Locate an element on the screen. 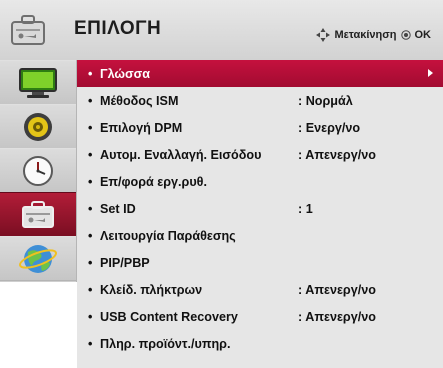  menu-item-auto-input-switch: • Αυτομ. Εναλλαγή. Εισόδου : Απενεργ/νο is located at coordinates (260, 154).